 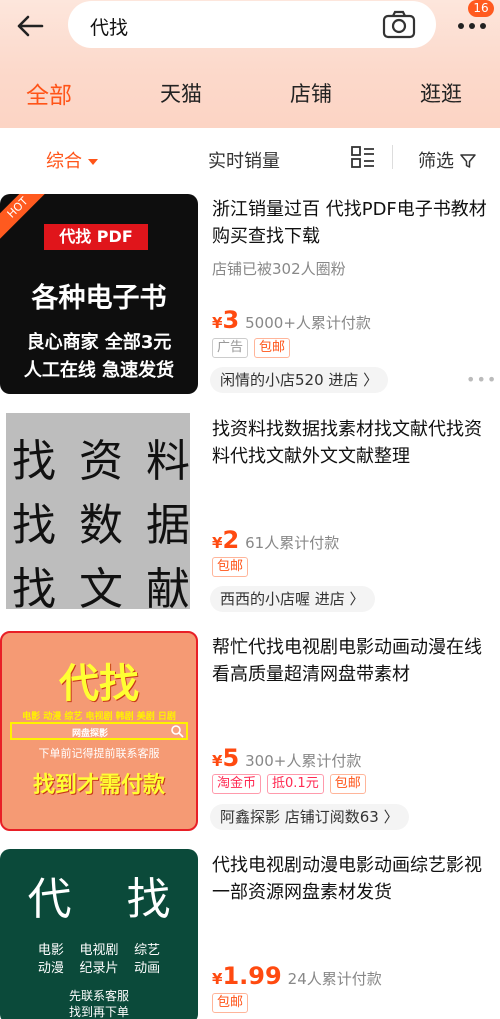 What do you see at coordinates (99, 370) in the screenshot?
I see `thumb-line: 人工在线 急速发货` at bounding box center [99, 370].